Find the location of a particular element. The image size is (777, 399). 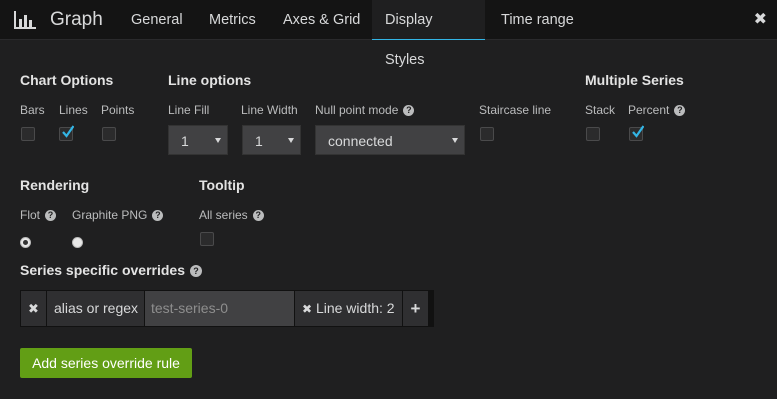

line-fill-value: 1 is located at coordinates (185, 141).